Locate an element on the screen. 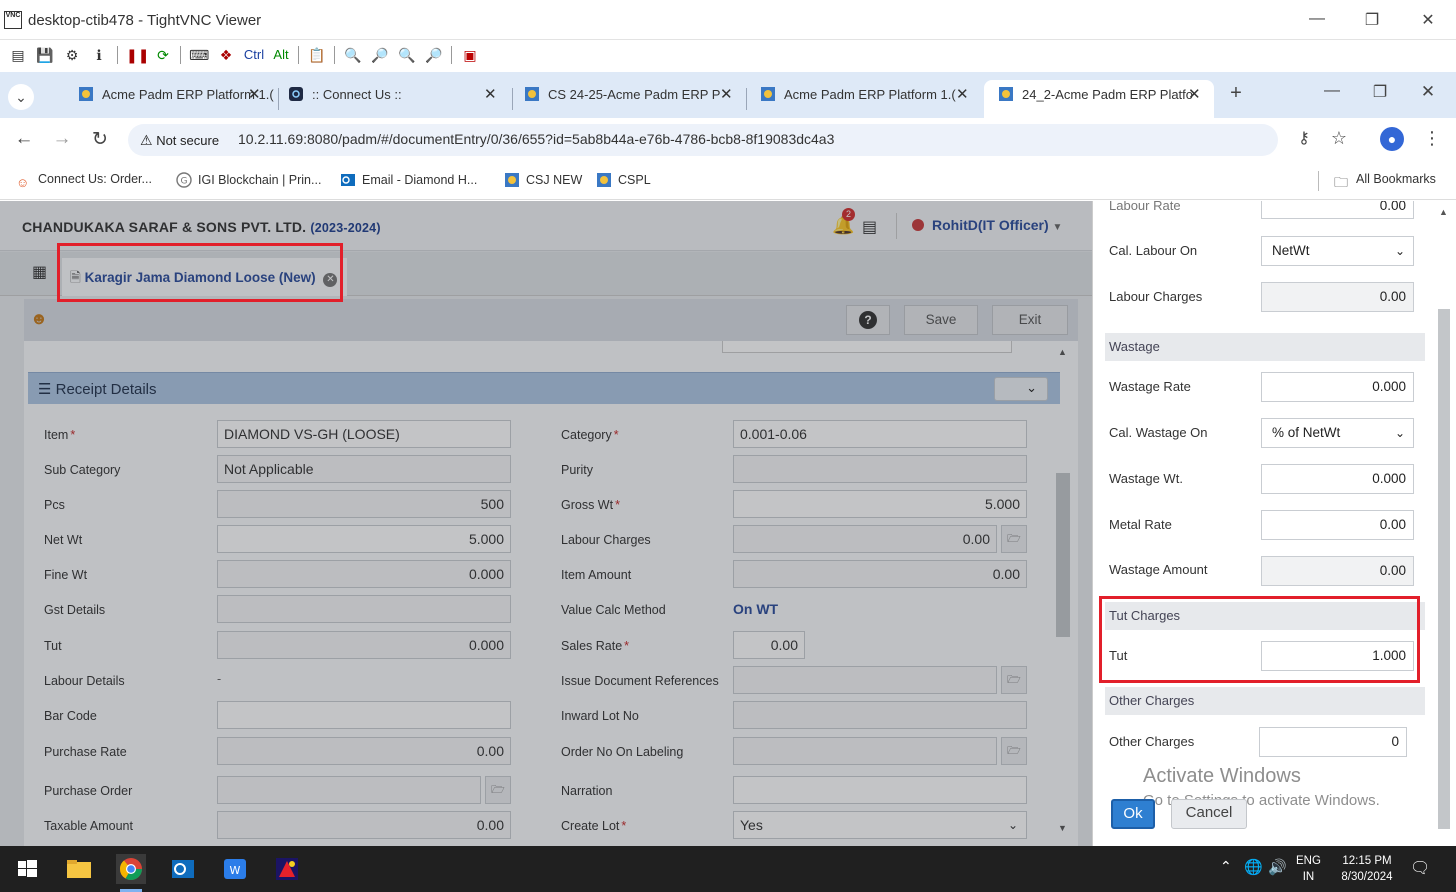 The image size is (1456, 892). browser-tab-3: CS 24-25-Acme Padm ERP P ✕ is located at coordinates (628, 99).